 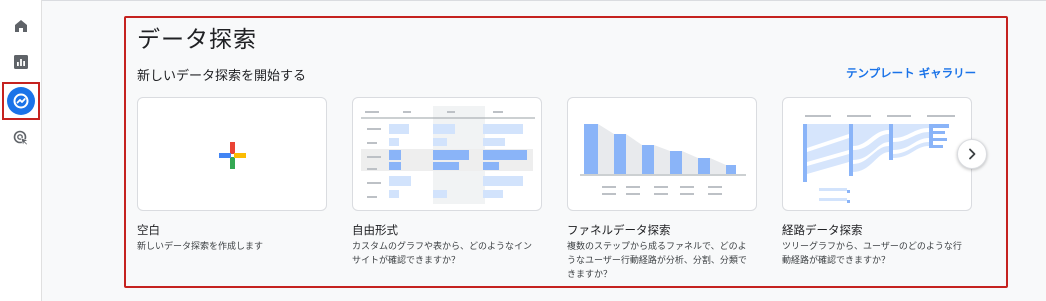 I want to click on page-title: データ探索, so click(x=197, y=40).